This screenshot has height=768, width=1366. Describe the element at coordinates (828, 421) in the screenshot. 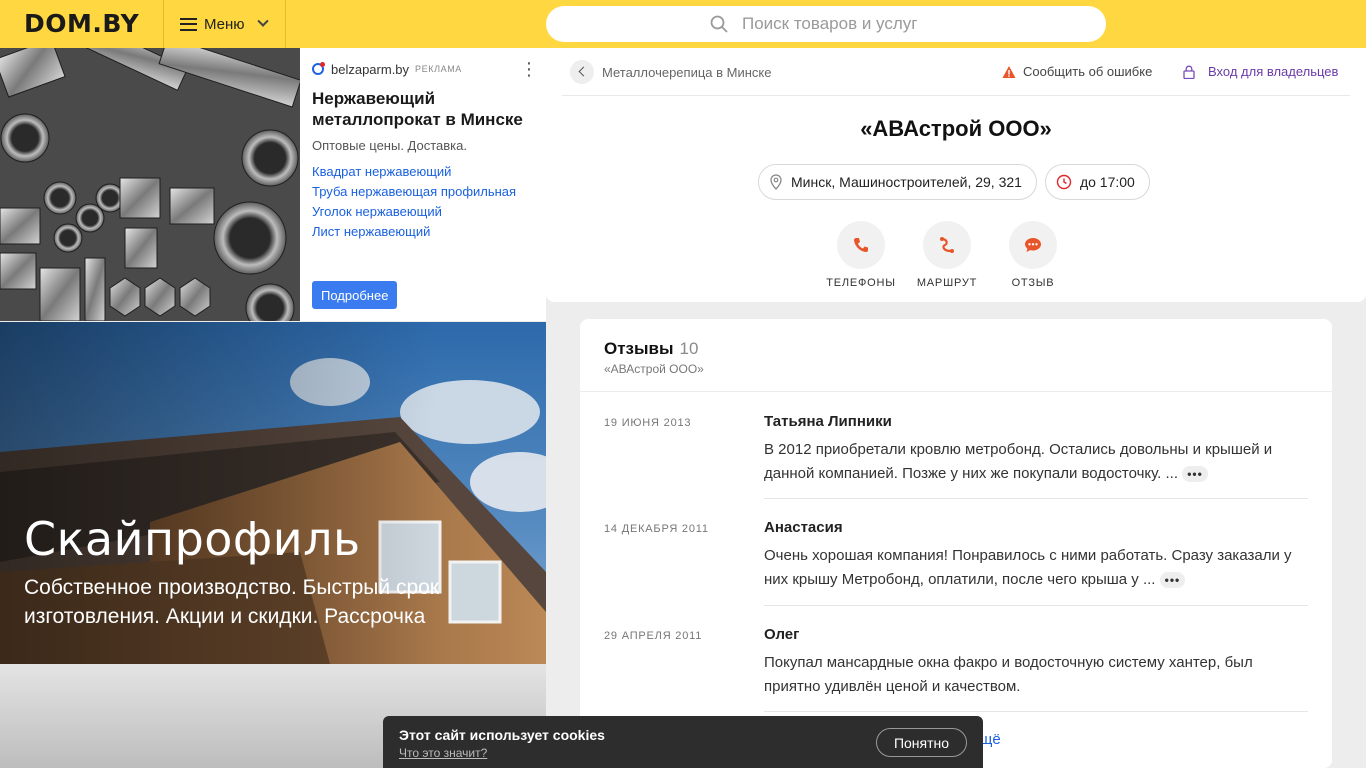

I see `review-author: Татьяна Липники` at that location.